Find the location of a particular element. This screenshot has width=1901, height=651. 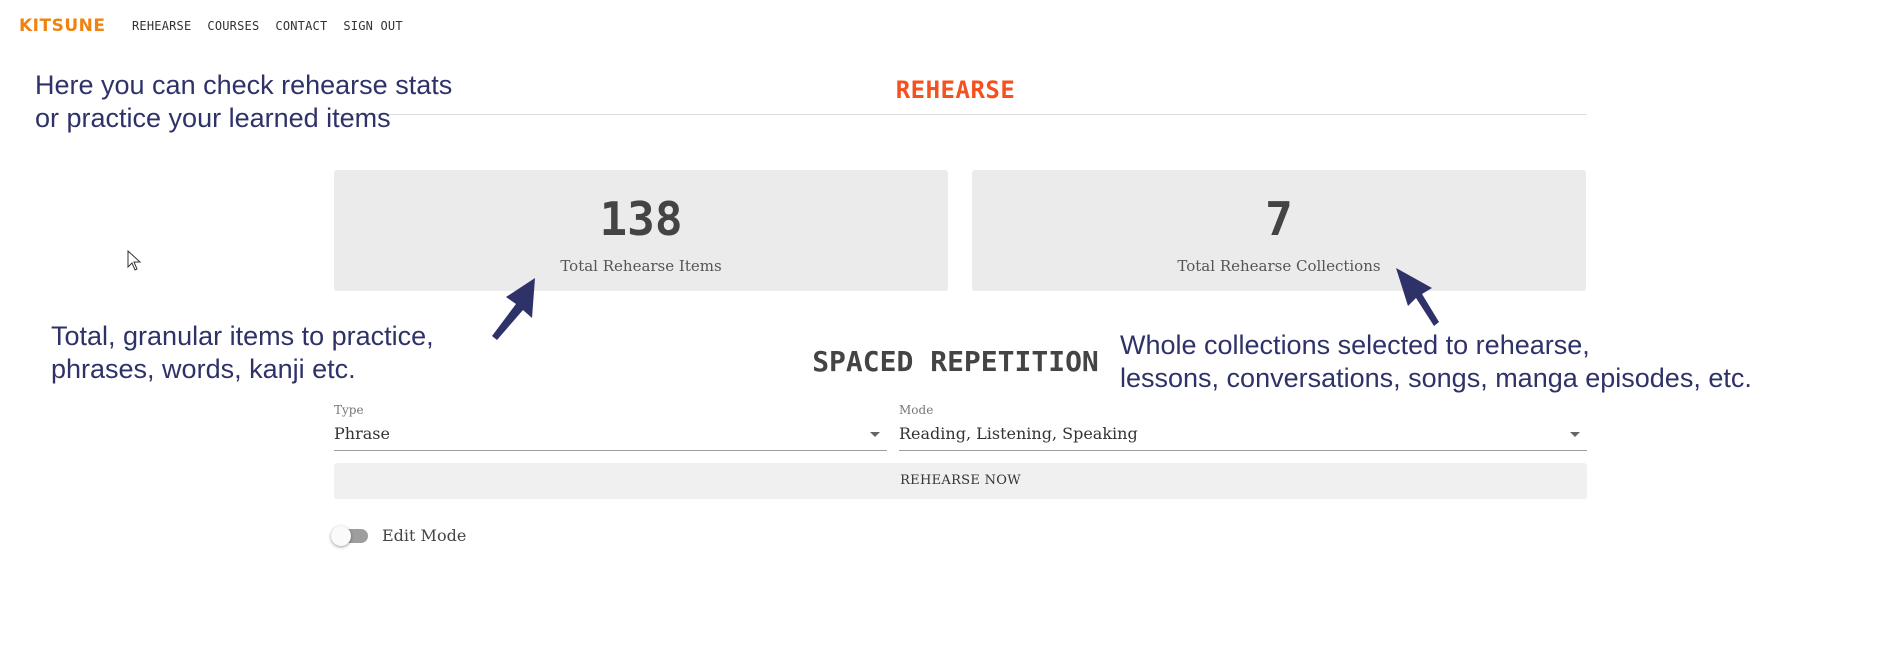

nav-link-contact: CONTACT is located at coordinates (301, 26).